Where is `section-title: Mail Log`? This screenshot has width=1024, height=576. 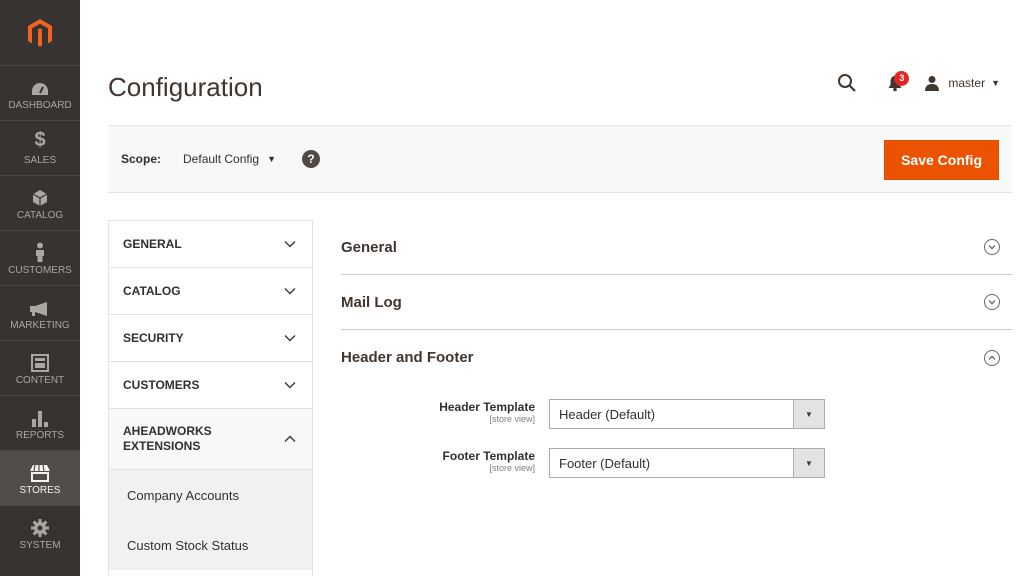
section-title: Mail Log is located at coordinates (371, 302).